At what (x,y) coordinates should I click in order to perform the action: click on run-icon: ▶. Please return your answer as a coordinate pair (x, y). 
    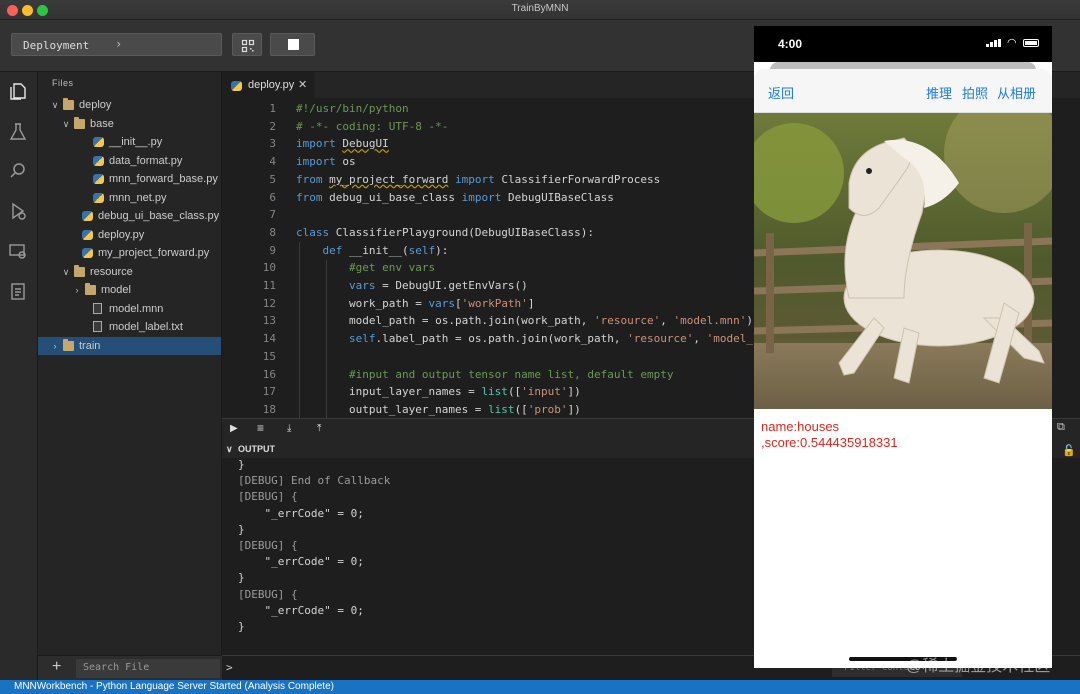
    Looking at the image, I should click on (234, 428).